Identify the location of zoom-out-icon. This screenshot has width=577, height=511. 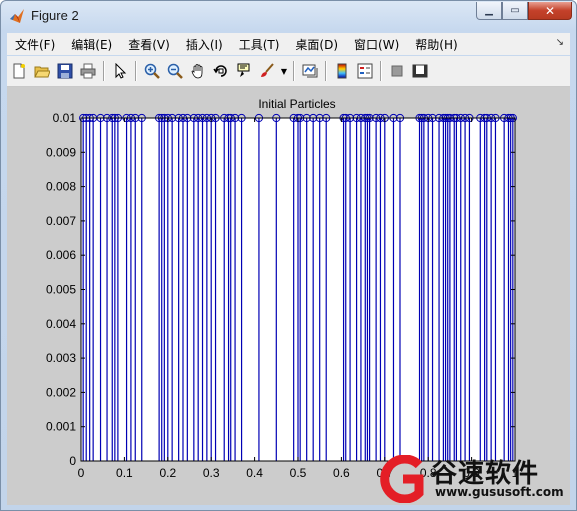
(175, 71).